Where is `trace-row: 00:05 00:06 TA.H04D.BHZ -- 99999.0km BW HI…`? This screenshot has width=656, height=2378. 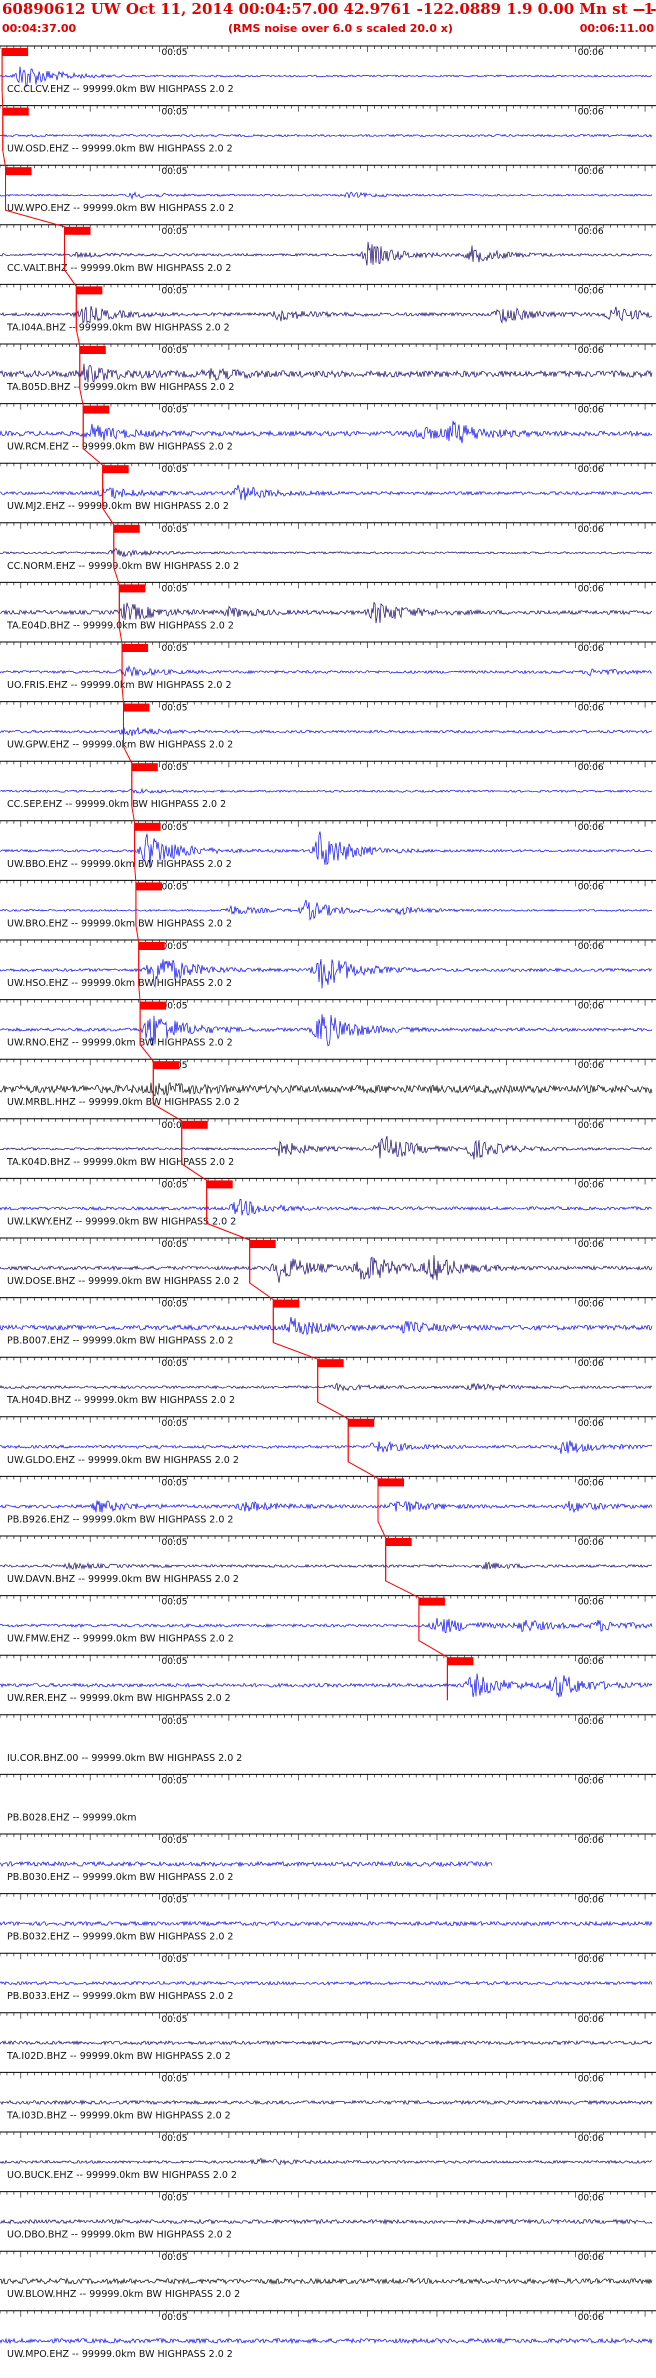
trace-row: 00:05 00:06 TA.H04D.BHZ -- 99999.0km BW HI… is located at coordinates (328, 1381).